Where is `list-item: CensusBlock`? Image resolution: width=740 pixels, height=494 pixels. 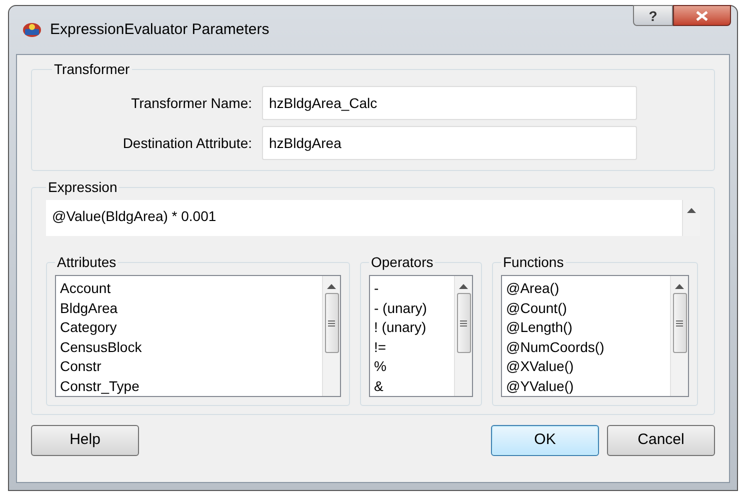
list-item: CensusBlock is located at coordinates (191, 347).